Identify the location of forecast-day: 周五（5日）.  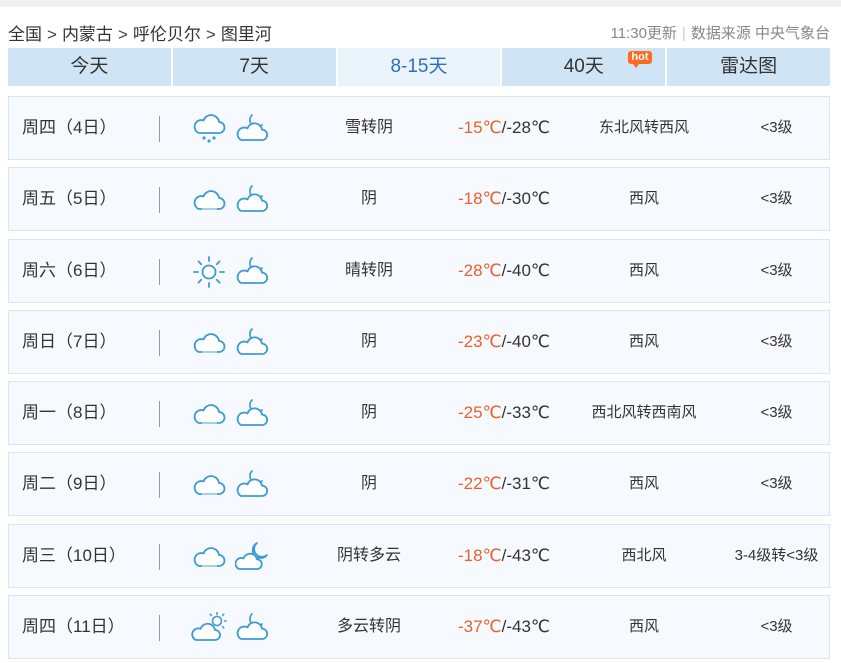
(69, 199).